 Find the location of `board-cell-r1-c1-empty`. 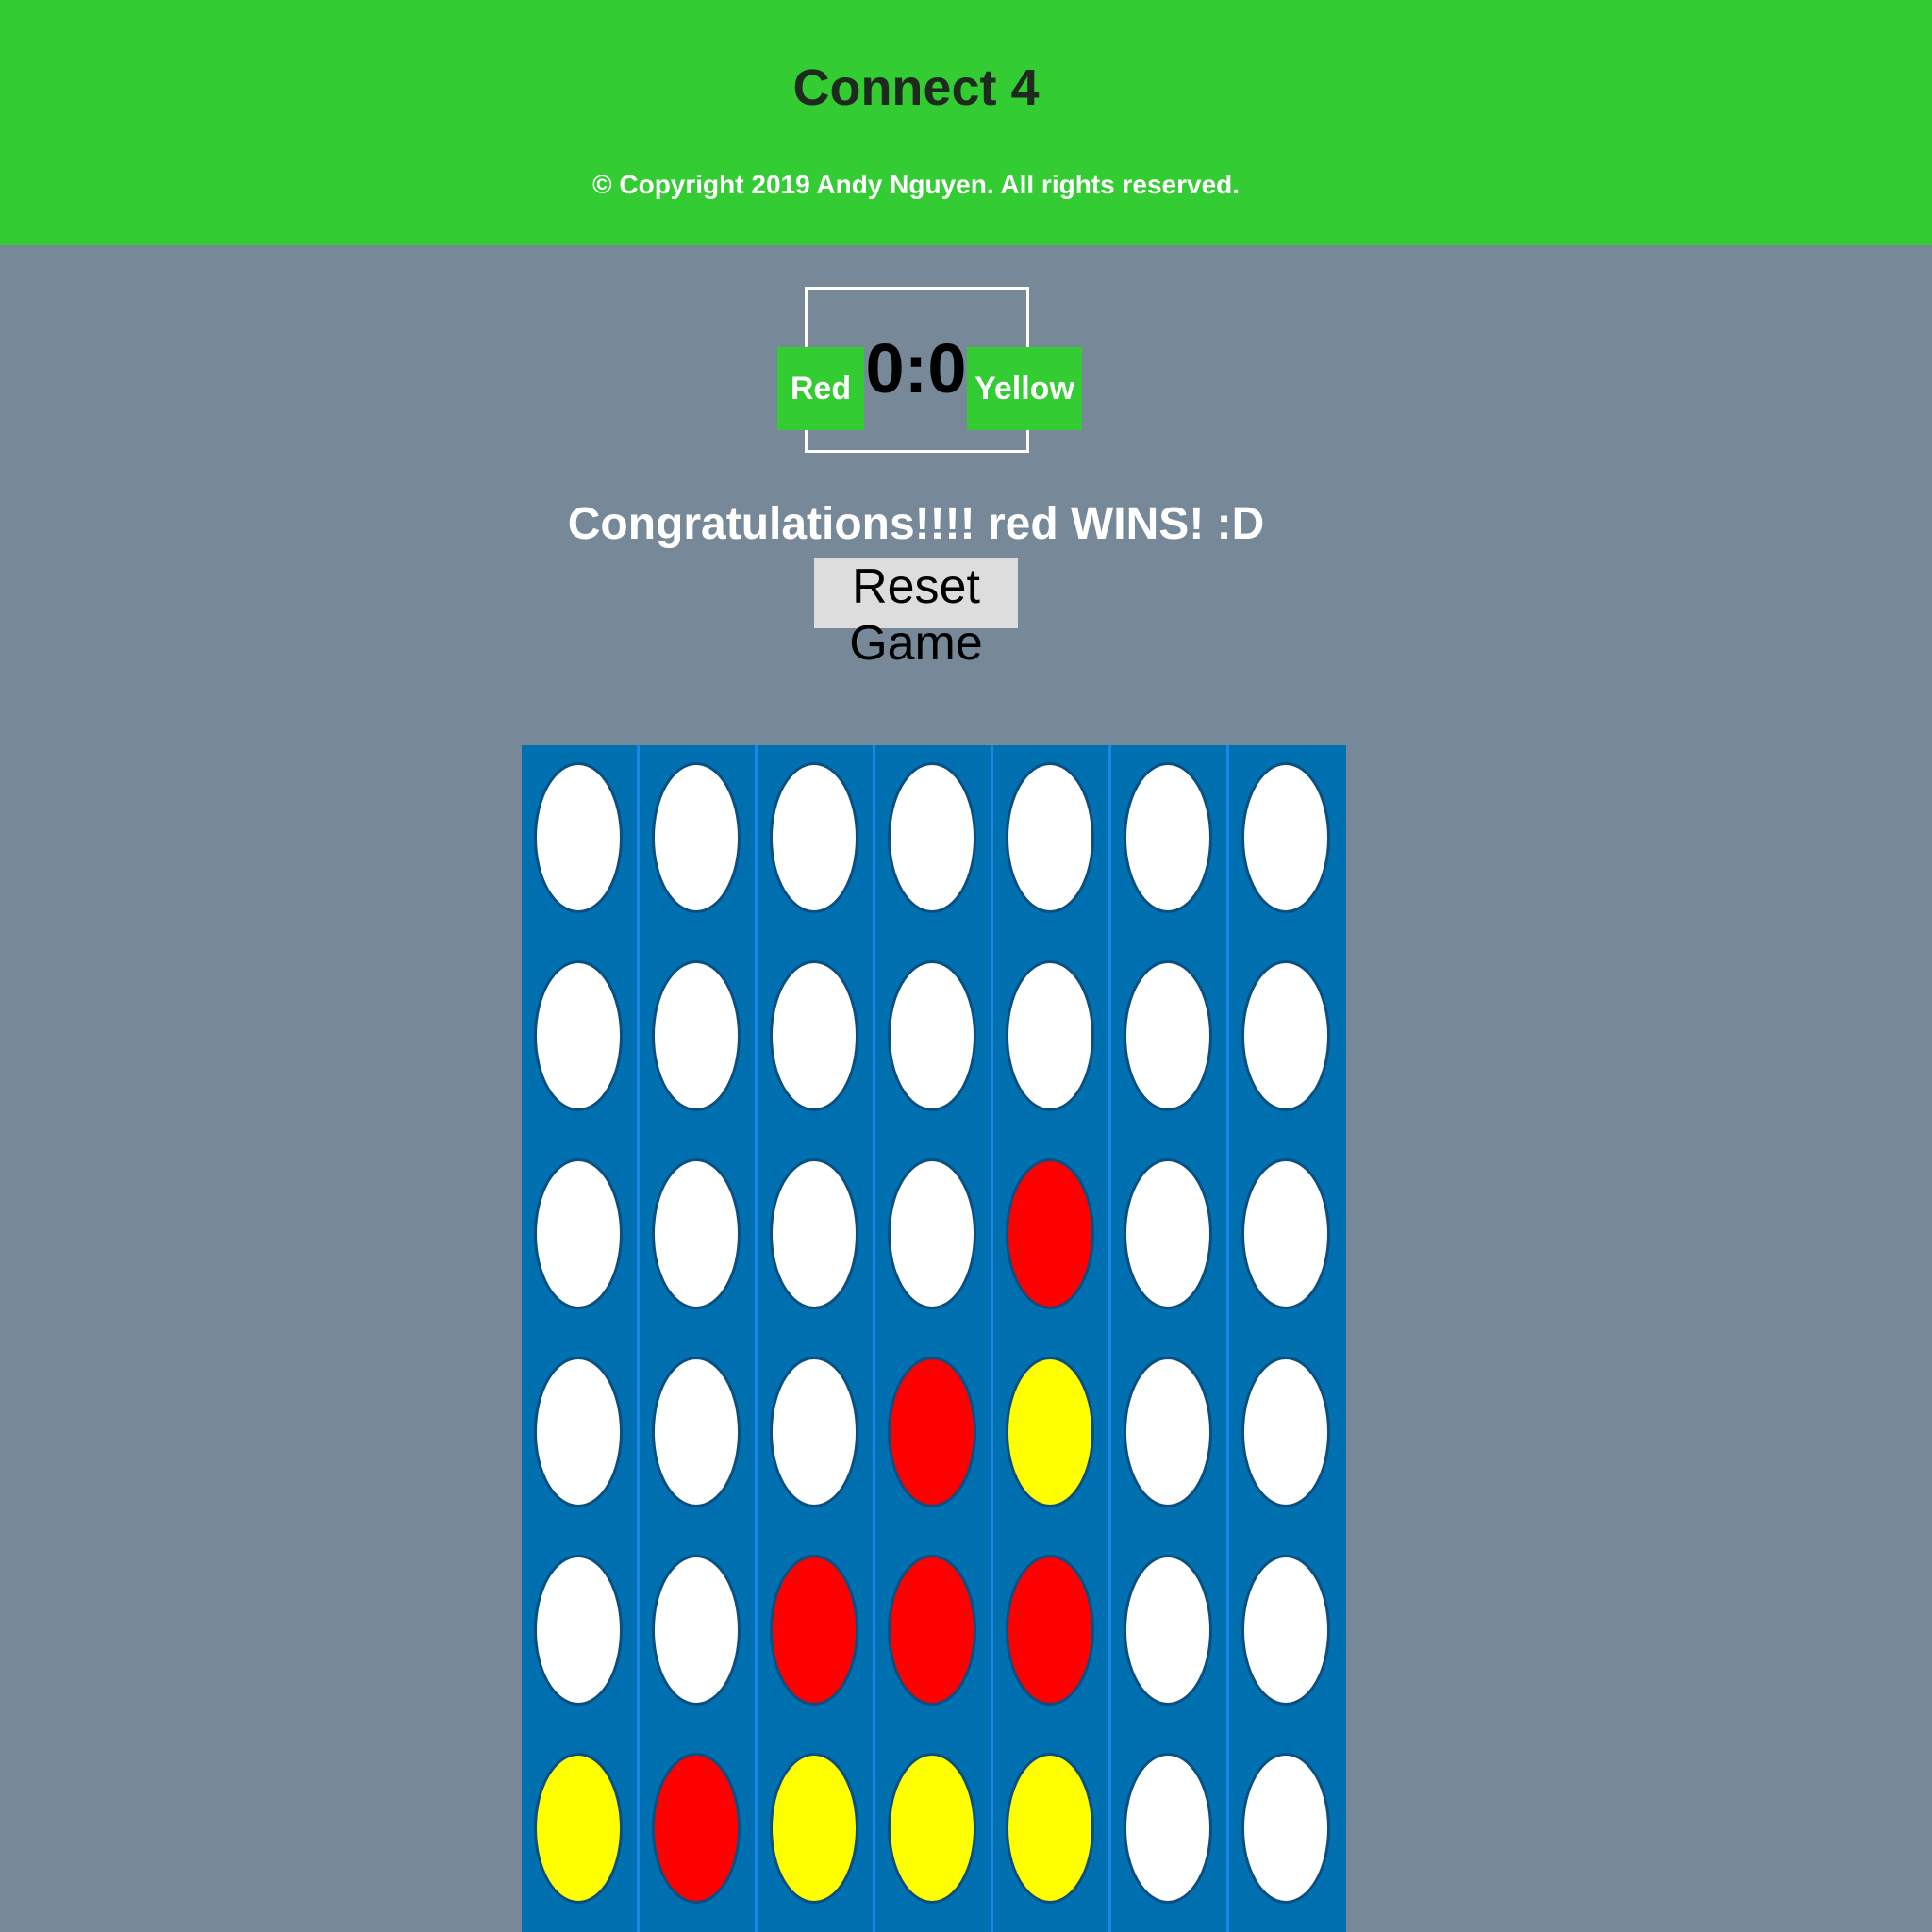

board-cell-r1-c1-empty is located at coordinates (578, 838).